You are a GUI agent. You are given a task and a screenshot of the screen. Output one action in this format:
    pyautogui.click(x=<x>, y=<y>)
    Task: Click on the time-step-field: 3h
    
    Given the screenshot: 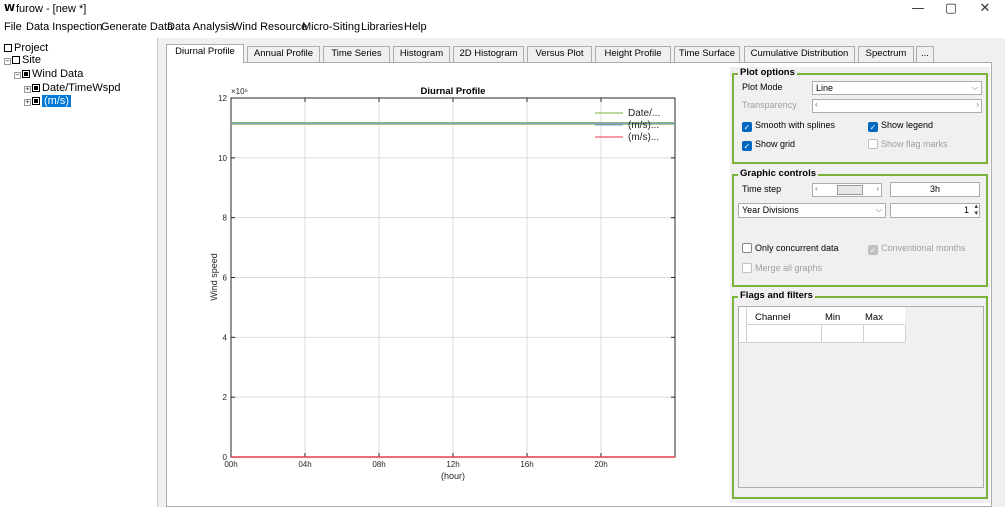 What is the action you would take?
    pyautogui.click(x=935, y=189)
    